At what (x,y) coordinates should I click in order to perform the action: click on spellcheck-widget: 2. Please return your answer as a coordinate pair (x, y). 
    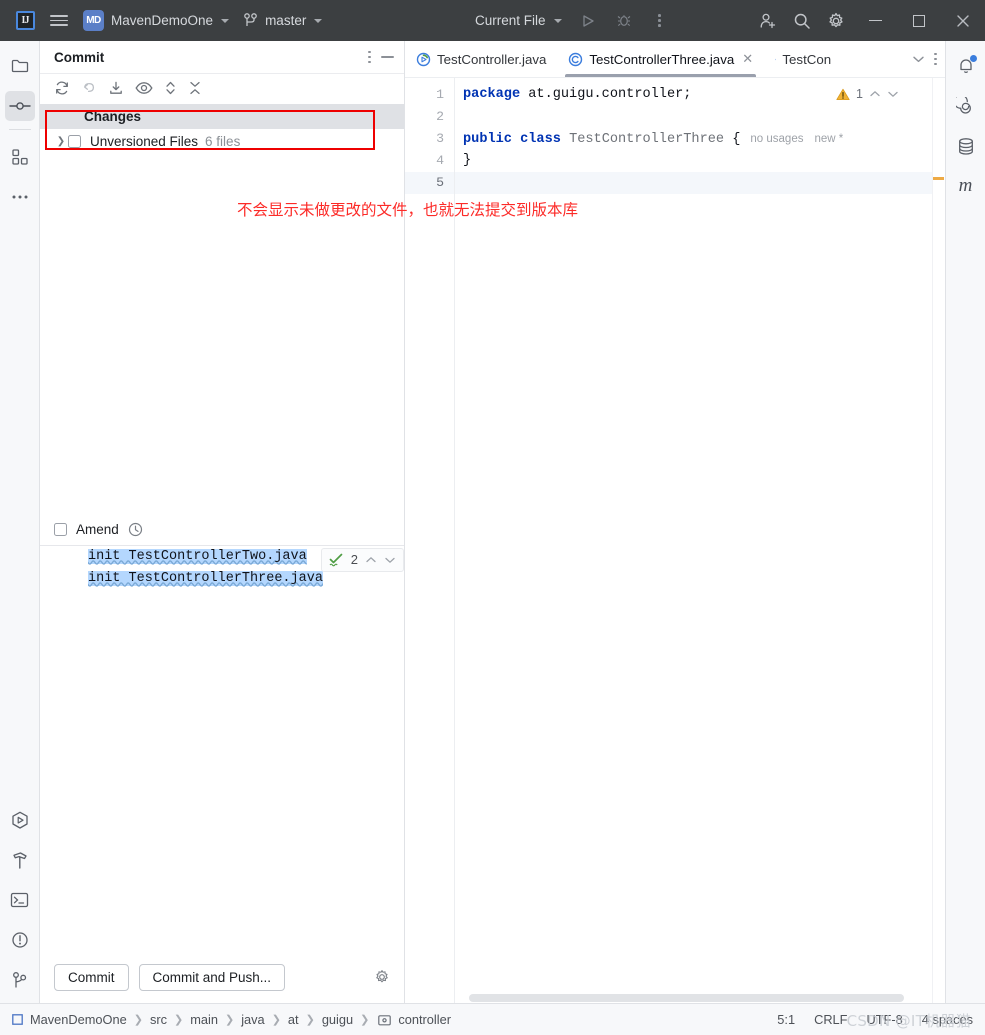
    Looking at the image, I should click on (362, 559).